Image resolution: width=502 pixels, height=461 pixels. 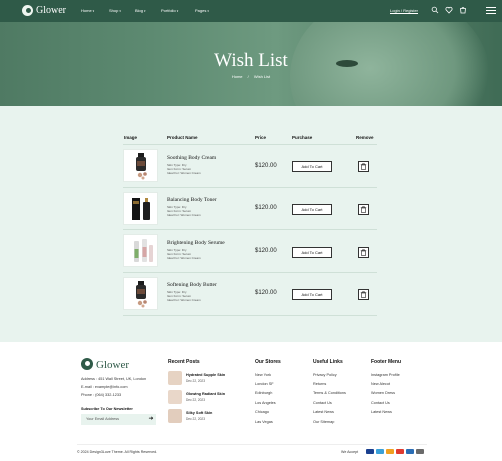 I want to click on nav-pages-label: Pages, so click(x=201, y=10).